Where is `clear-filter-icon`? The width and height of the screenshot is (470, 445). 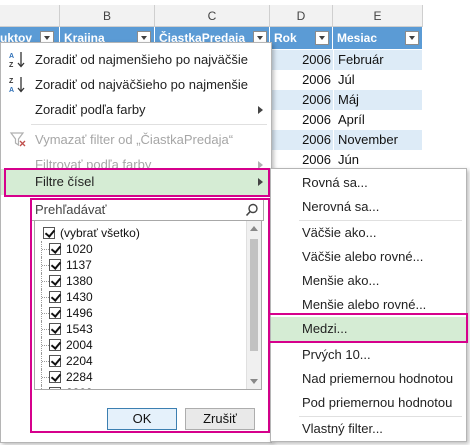 clear-filter-icon is located at coordinates (17, 139).